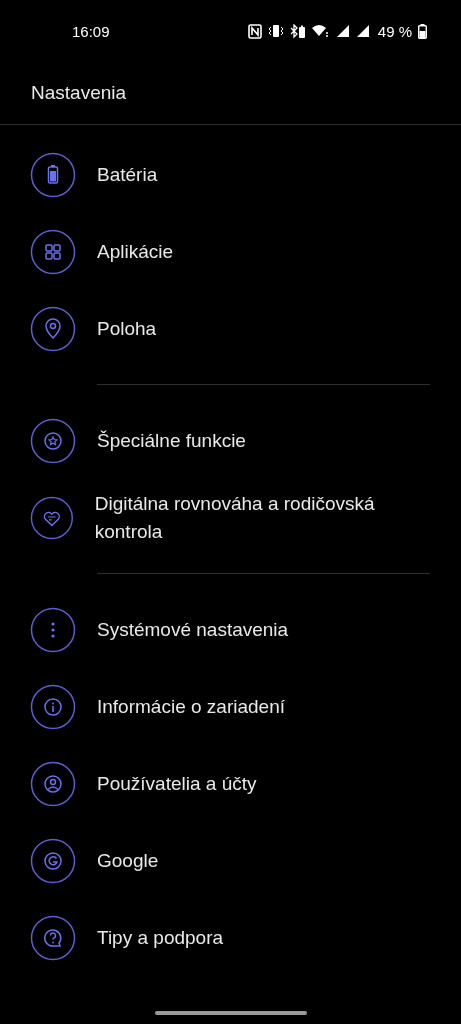 Image resolution: width=461 pixels, height=1024 pixels. I want to click on grid-icon, so click(53, 251).